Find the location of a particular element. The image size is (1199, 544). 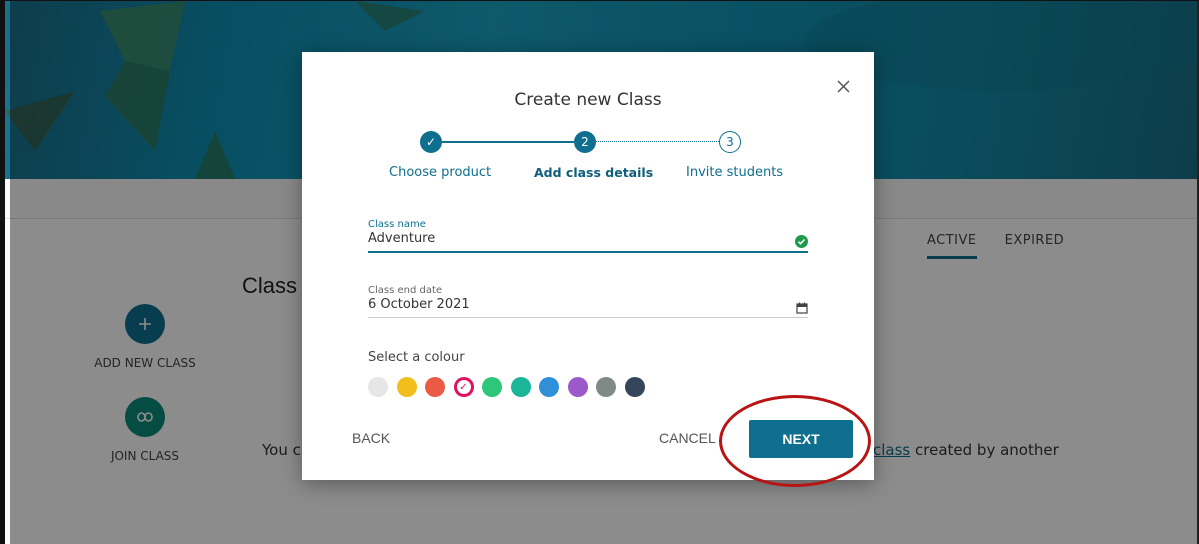

class-name-label: Class name is located at coordinates (397, 224).